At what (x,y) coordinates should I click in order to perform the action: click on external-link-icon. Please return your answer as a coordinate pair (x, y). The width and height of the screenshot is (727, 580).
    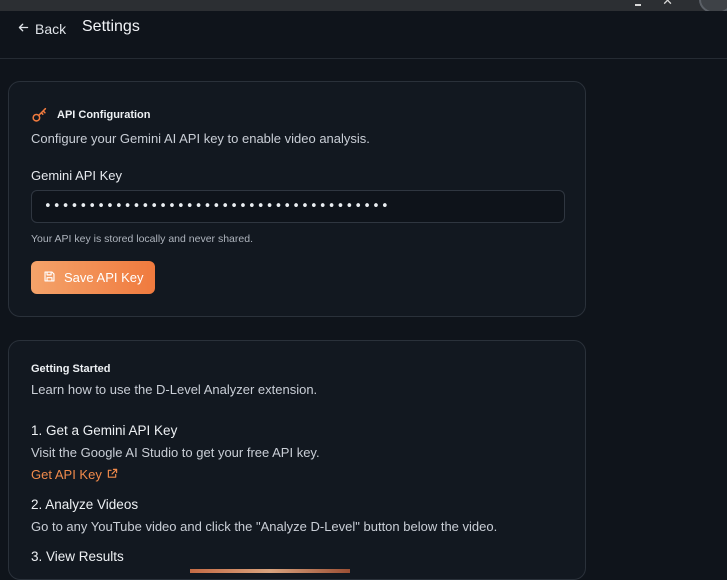
    Looking at the image, I should click on (112, 474).